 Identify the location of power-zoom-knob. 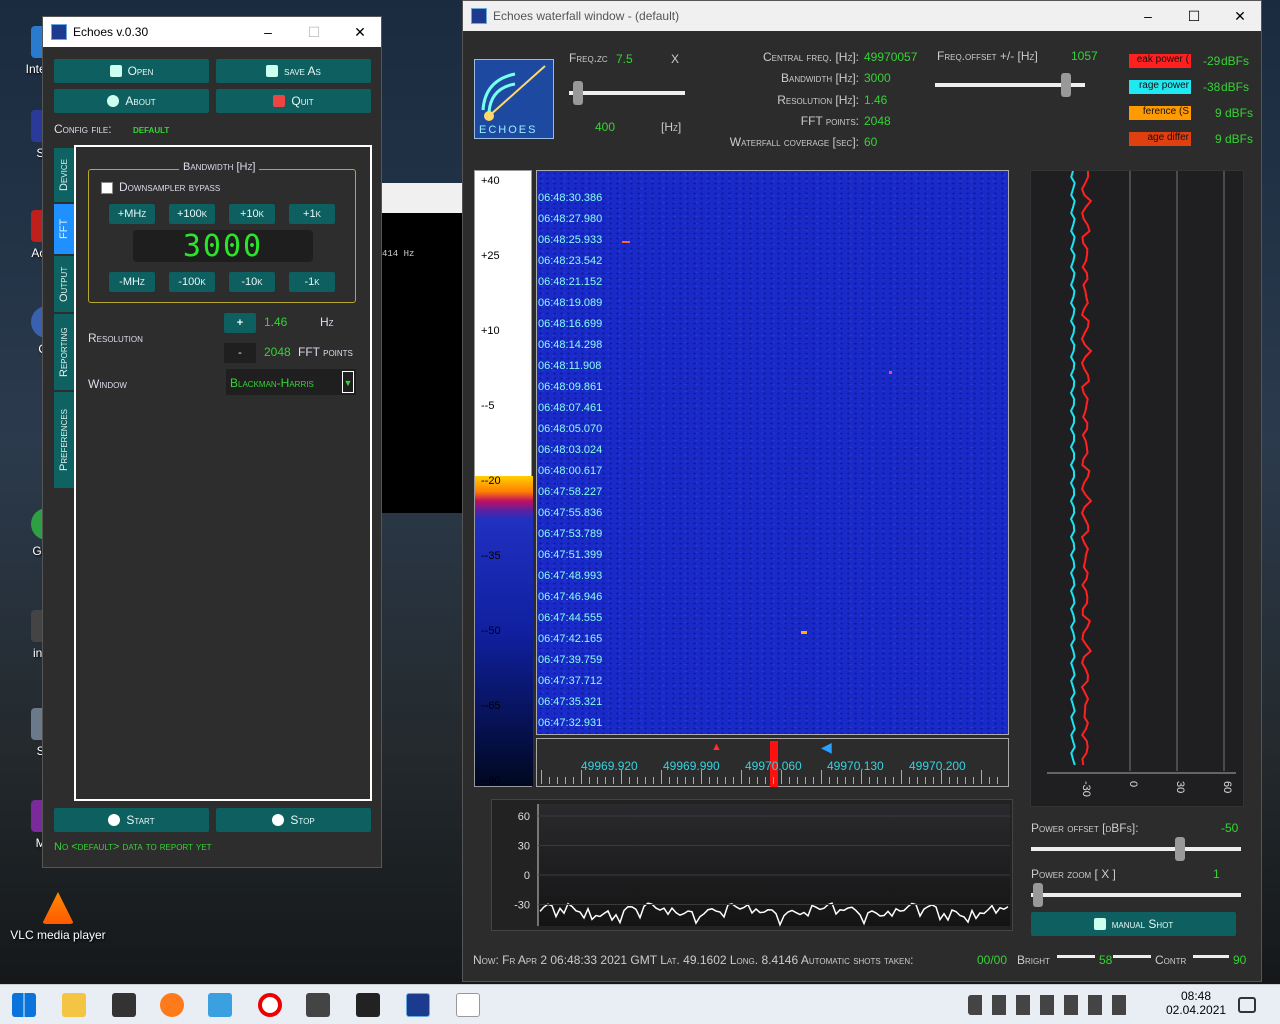
(1038, 895).